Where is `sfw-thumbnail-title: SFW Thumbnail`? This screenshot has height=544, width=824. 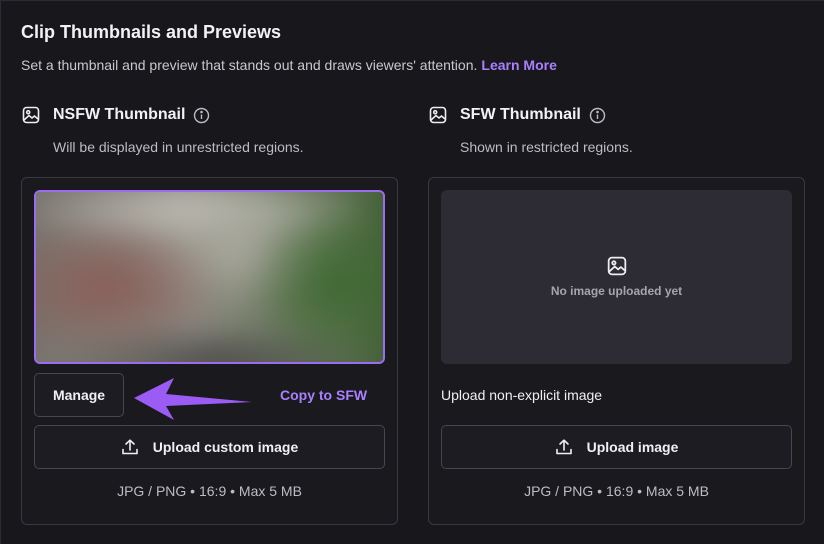 sfw-thumbnail-title: SFW Thumbnail is located at coordinates (520, 114).